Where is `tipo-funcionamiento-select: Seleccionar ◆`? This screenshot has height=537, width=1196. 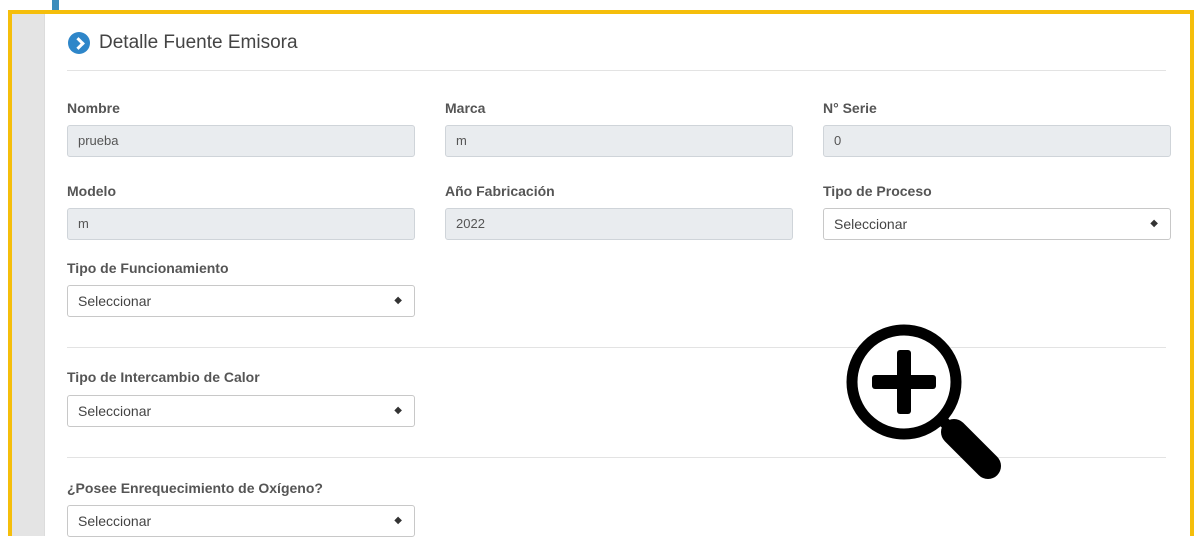
tipo-funcionamiento-select: Seleccionar ◆ is located at coordinates (241, 301).